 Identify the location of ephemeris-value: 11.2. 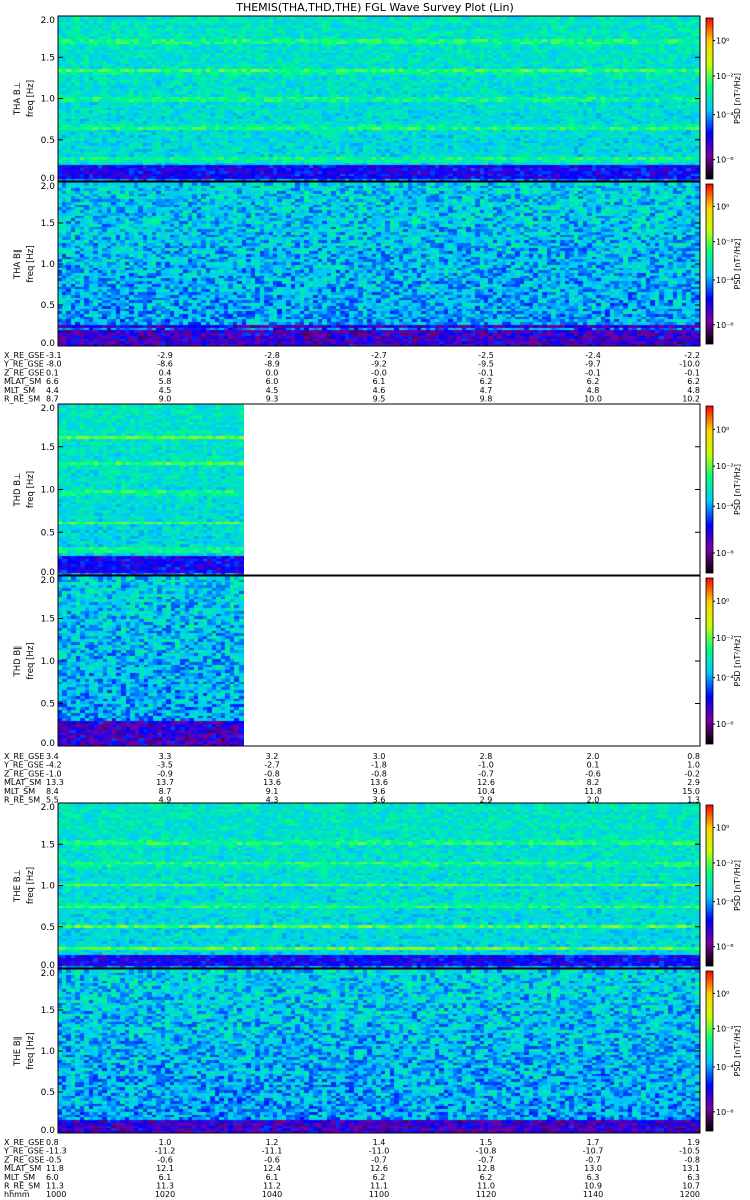
(272, 1186).